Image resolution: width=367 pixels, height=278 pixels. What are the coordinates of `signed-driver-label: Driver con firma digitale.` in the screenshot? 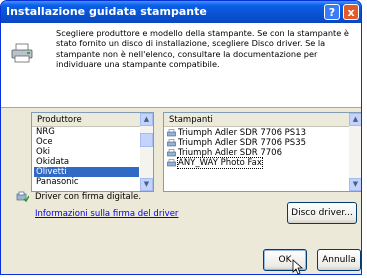 It's located at (88, 196).